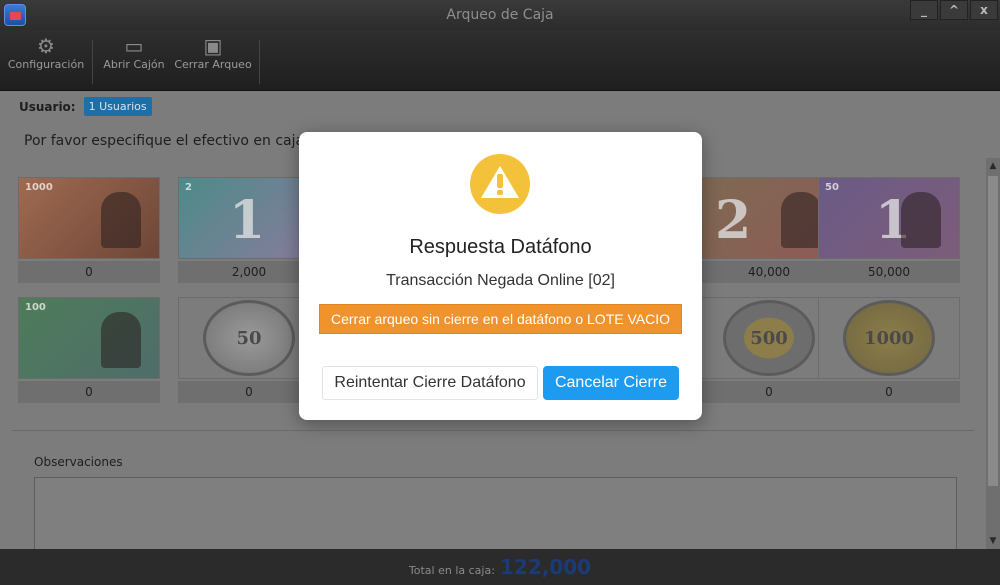  I want to click on warning-icon, so click(500, 184).